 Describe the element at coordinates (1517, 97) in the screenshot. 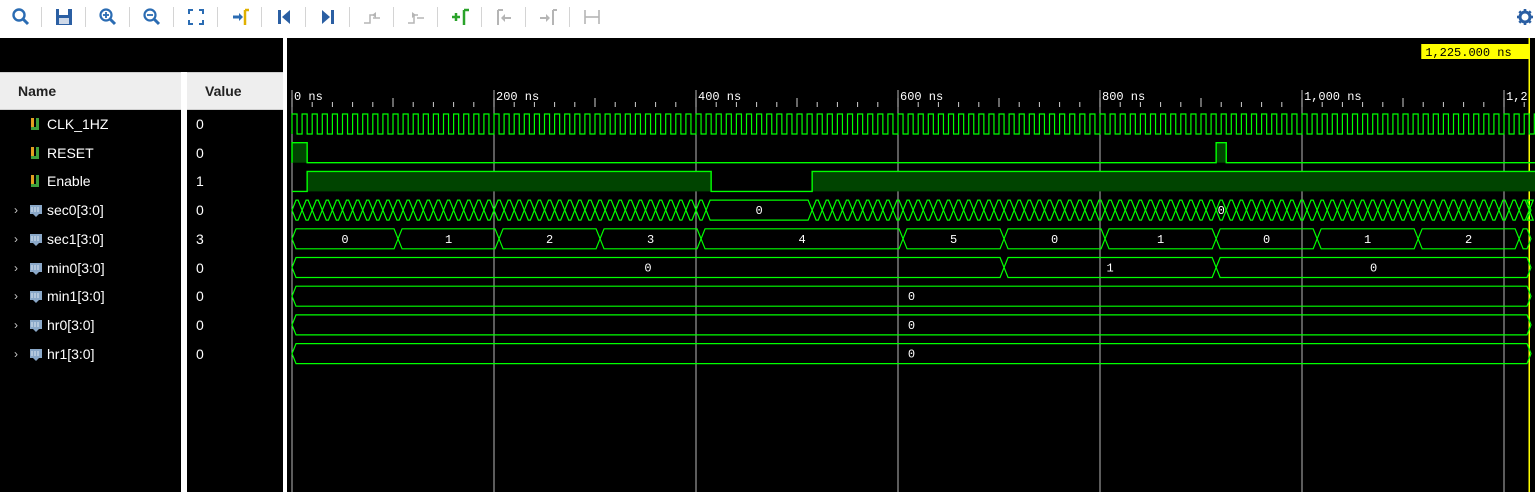

I see `ruler-tick-label: 1,2` at that location.